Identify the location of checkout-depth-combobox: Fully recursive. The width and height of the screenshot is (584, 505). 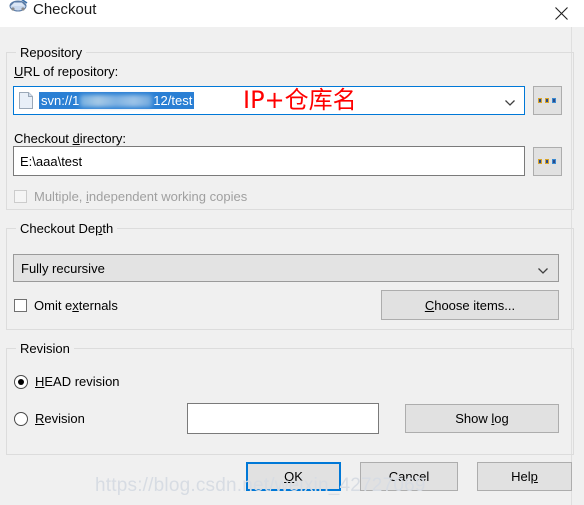
(286, 268).